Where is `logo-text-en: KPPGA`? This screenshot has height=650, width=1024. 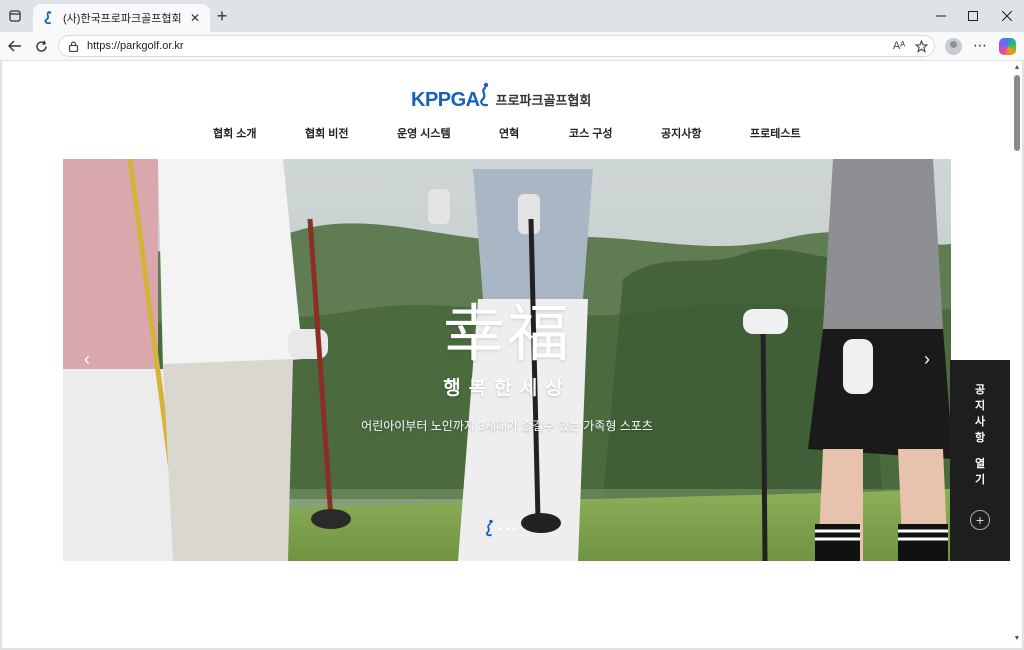 logo-text-en: KPPGA is located at coordinates (445, 100).